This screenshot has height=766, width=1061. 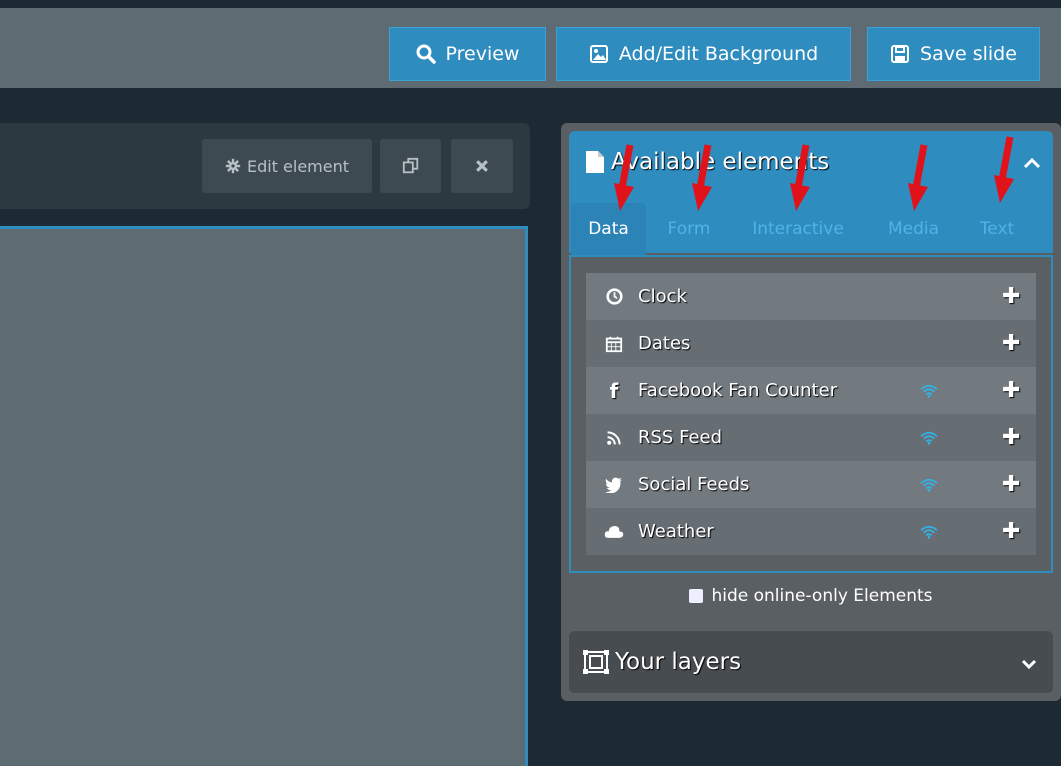 I want to click on list-item-clock: Clock ✚, so click(x=811, y=296).